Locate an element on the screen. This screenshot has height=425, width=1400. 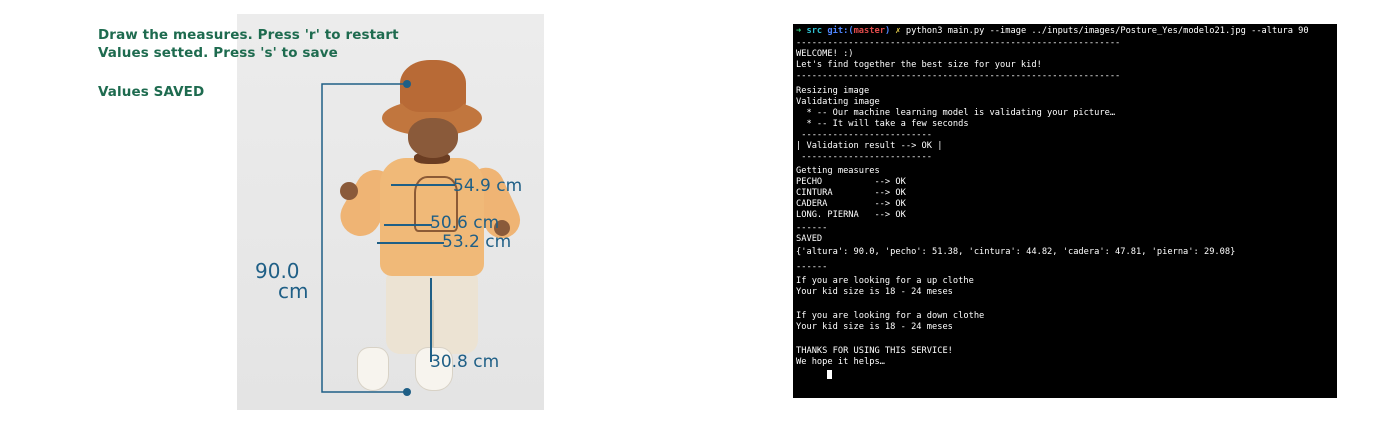
terminal-line: Getting measures is located at coordinates (838, 171).